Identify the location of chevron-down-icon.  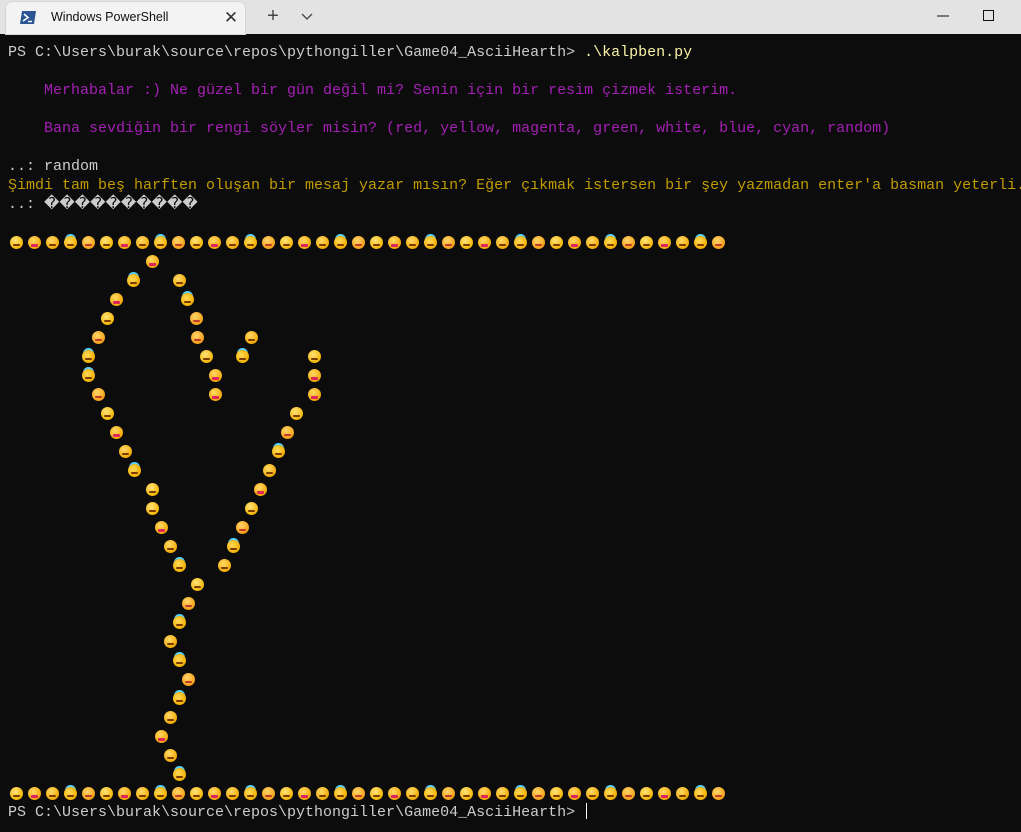
(307, 16).